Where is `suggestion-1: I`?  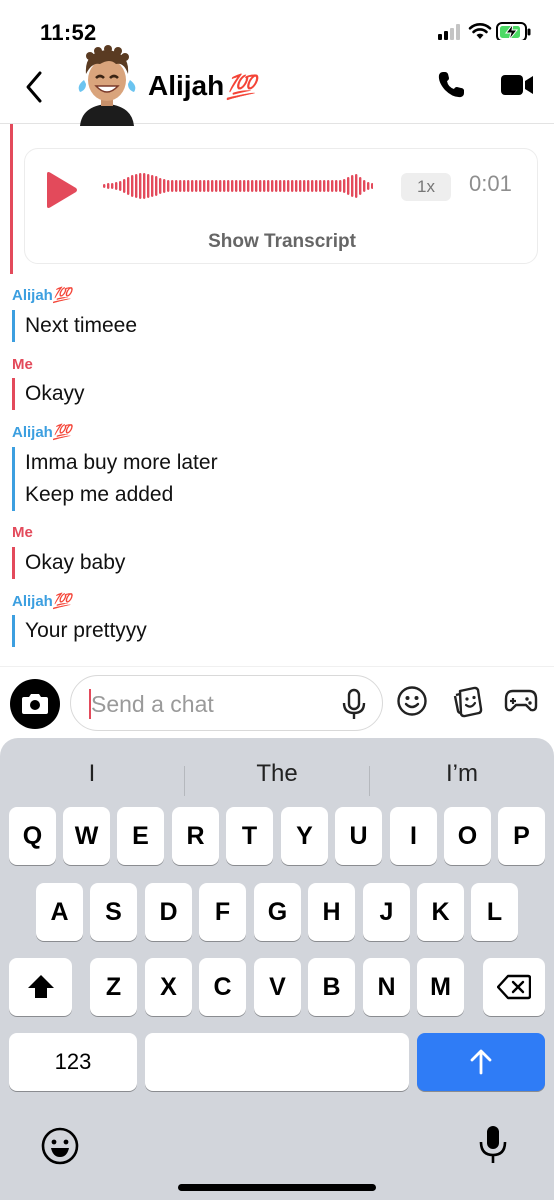
suggestion-1: I is located at coordinates (92, 774).